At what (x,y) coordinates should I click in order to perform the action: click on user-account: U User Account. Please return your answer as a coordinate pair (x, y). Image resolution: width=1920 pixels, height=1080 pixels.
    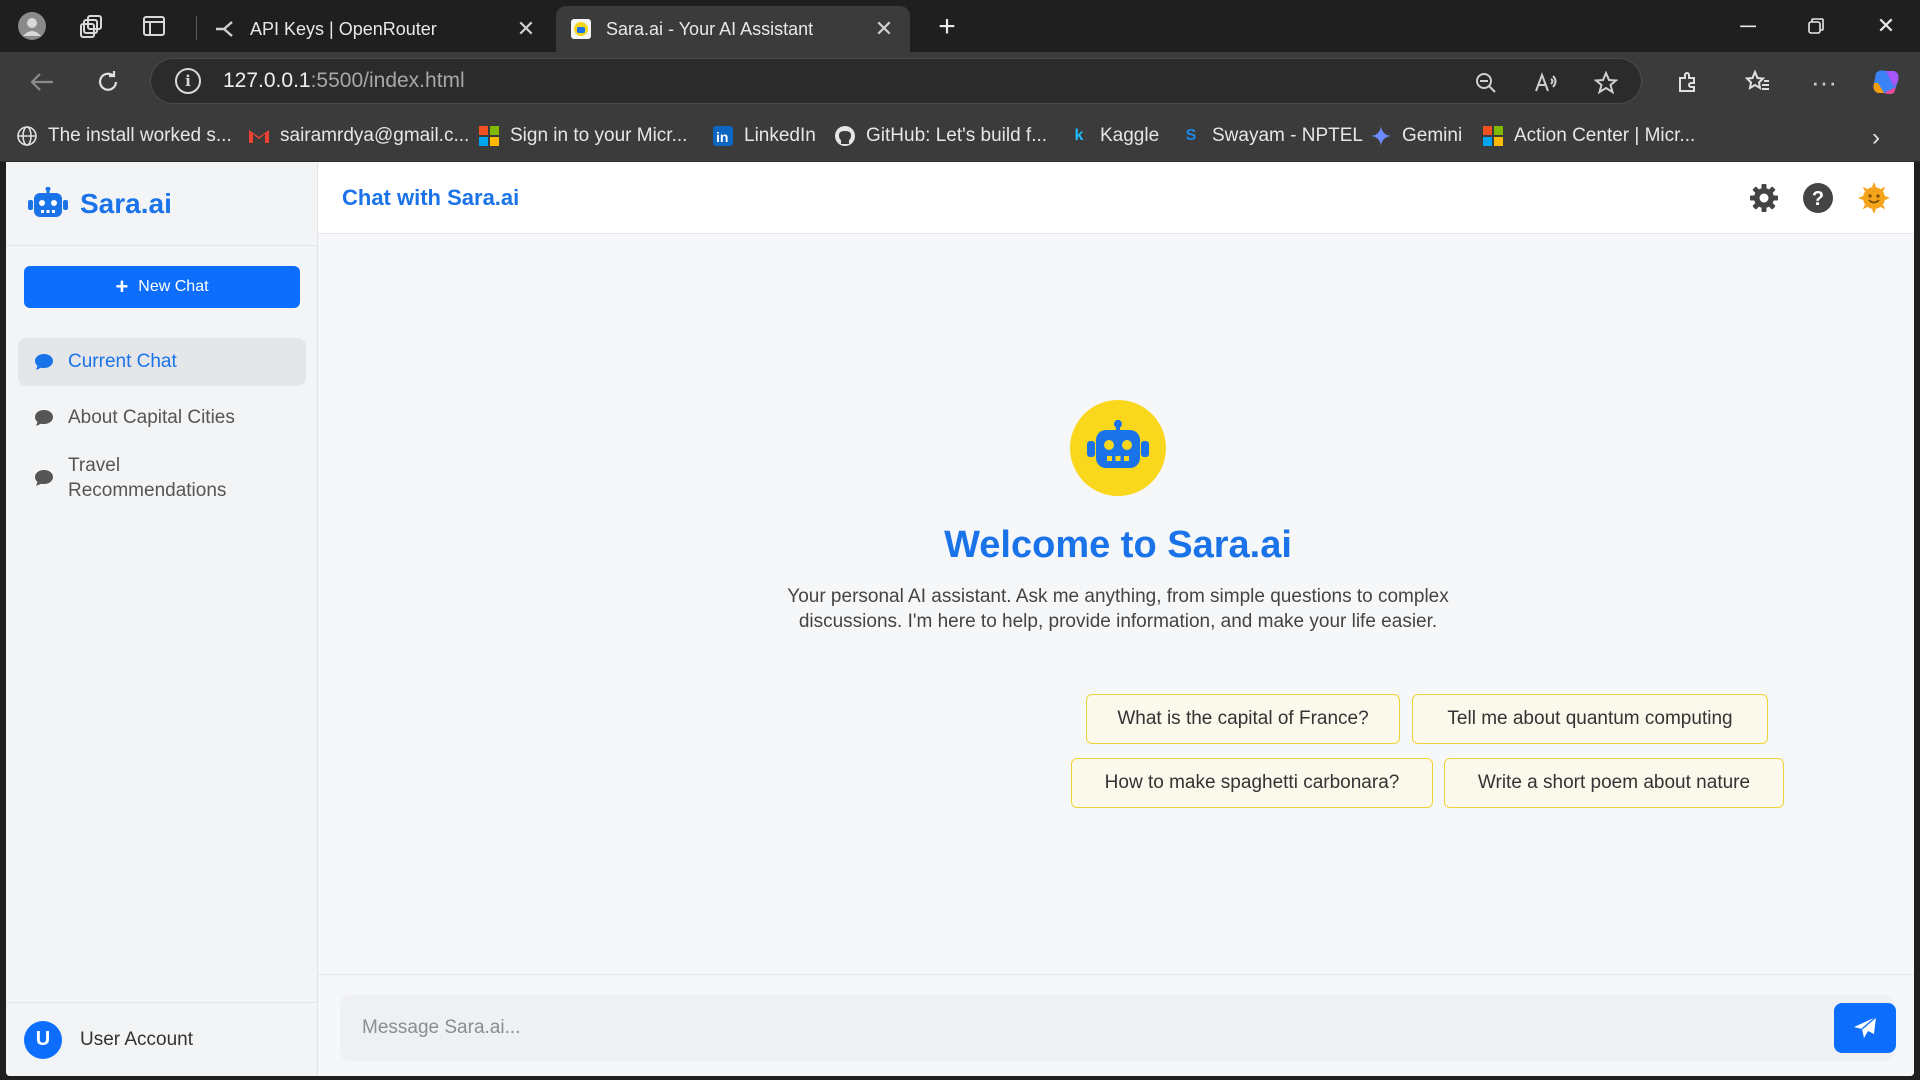
    Looking at the image, I should click on (162, 1039).